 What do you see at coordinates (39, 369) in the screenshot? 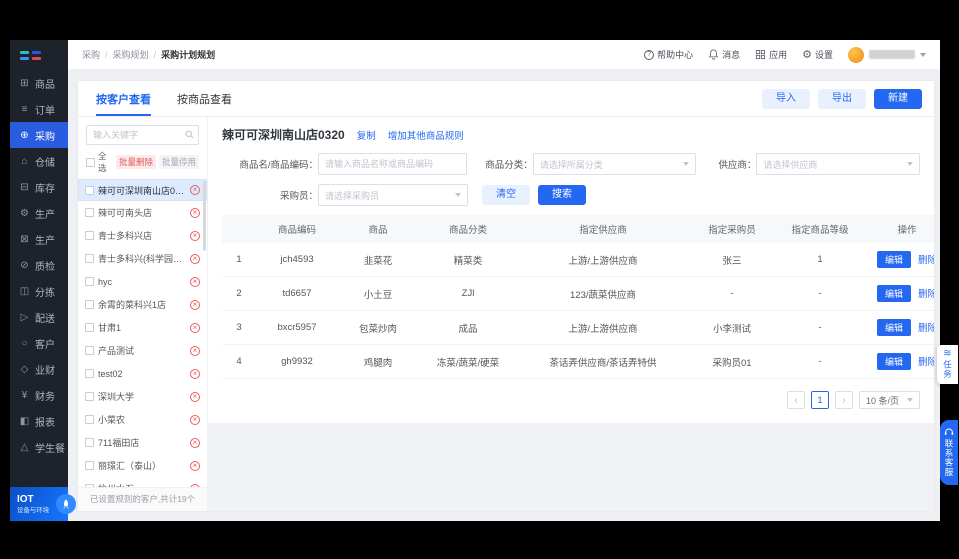
I see `sidebar-item-biz-finance: ◇ 业财` at bounding box center [39, 369].